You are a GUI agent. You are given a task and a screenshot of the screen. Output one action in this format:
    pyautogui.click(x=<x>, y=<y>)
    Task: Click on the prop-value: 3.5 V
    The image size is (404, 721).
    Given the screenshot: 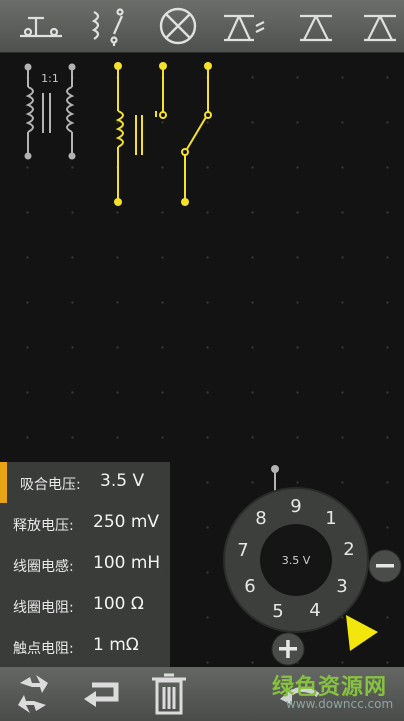 What is the action you would take?
    pyautogui.click(x=122, y=481)
    